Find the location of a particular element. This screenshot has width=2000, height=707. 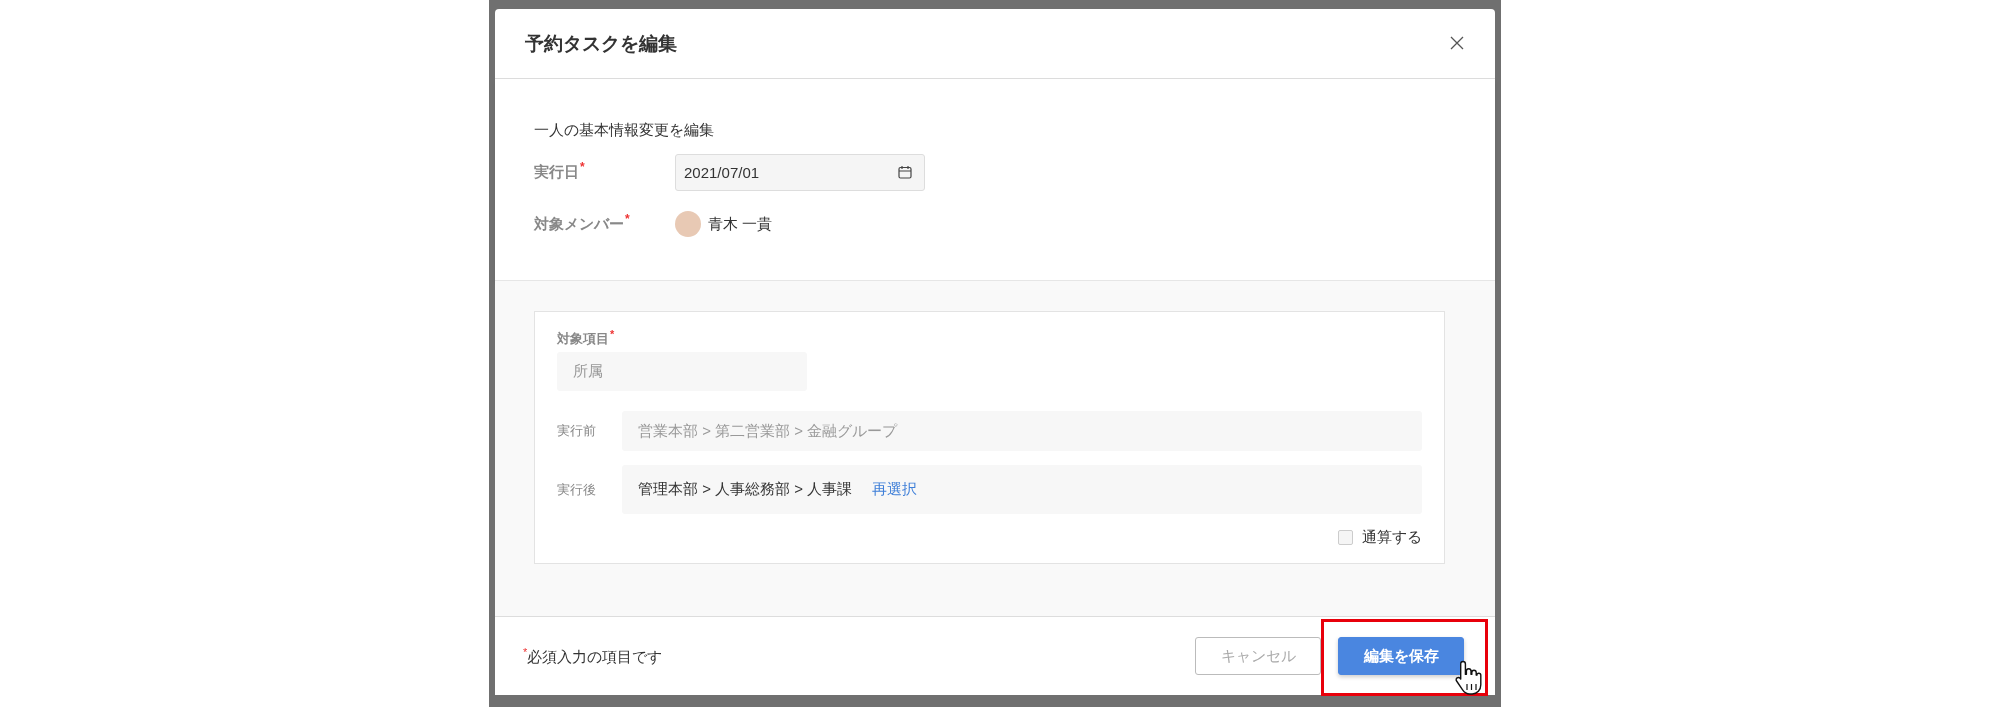

close-button is located at coordinates (1457, 43).